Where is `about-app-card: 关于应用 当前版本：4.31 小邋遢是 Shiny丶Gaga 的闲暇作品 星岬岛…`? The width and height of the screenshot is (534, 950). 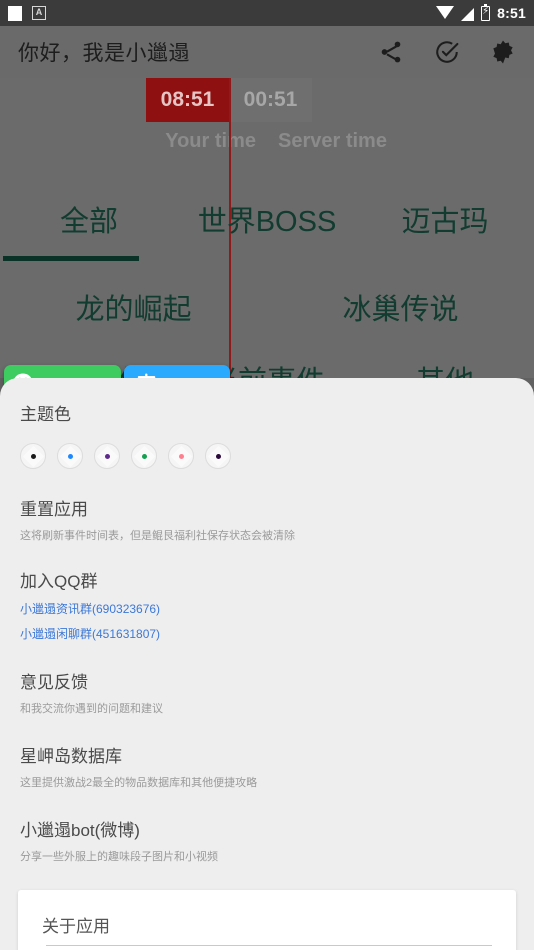 about-app-card: 关于应用 当前版本：4.31 小邋遢是 Shiny丶Gaga 的闲暇作品 星岬岛… is located at coordinates (267, 920).